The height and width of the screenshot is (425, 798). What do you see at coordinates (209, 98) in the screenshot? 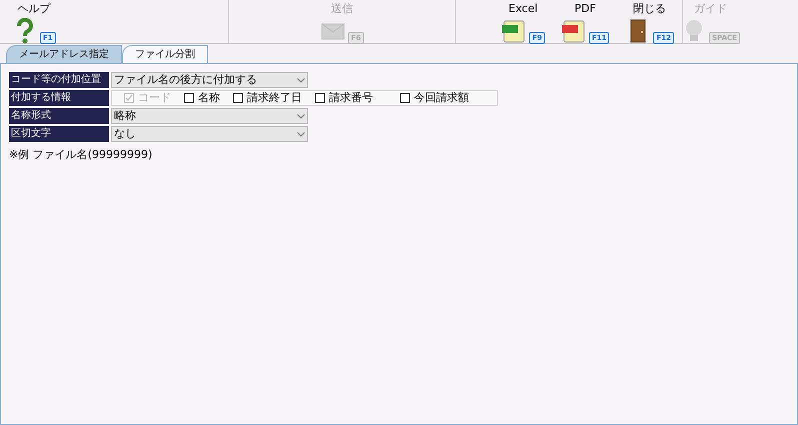
I see `checkbox-label: 名称` at bounding box center [209, 98].